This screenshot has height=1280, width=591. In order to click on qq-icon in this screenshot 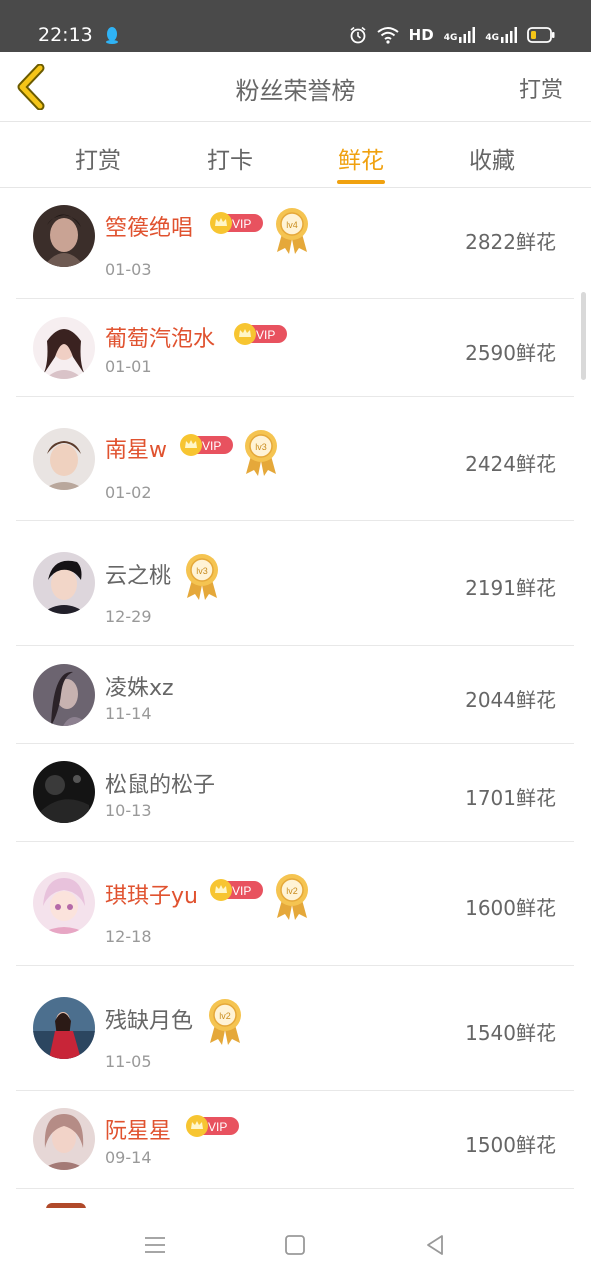, I will do `click(112, 35)`.